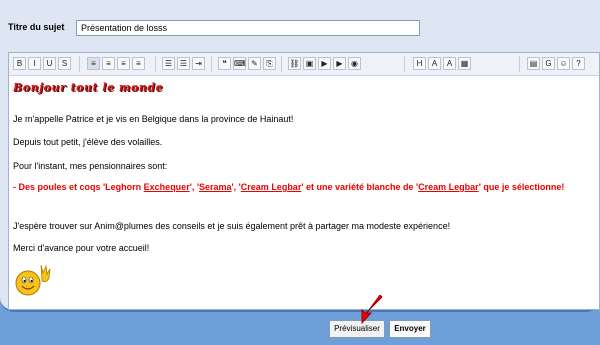  What do you see at coordinates (239, 63) in the screenshot?
I see `code-button: ⌨` at bounding box center [239, 63].